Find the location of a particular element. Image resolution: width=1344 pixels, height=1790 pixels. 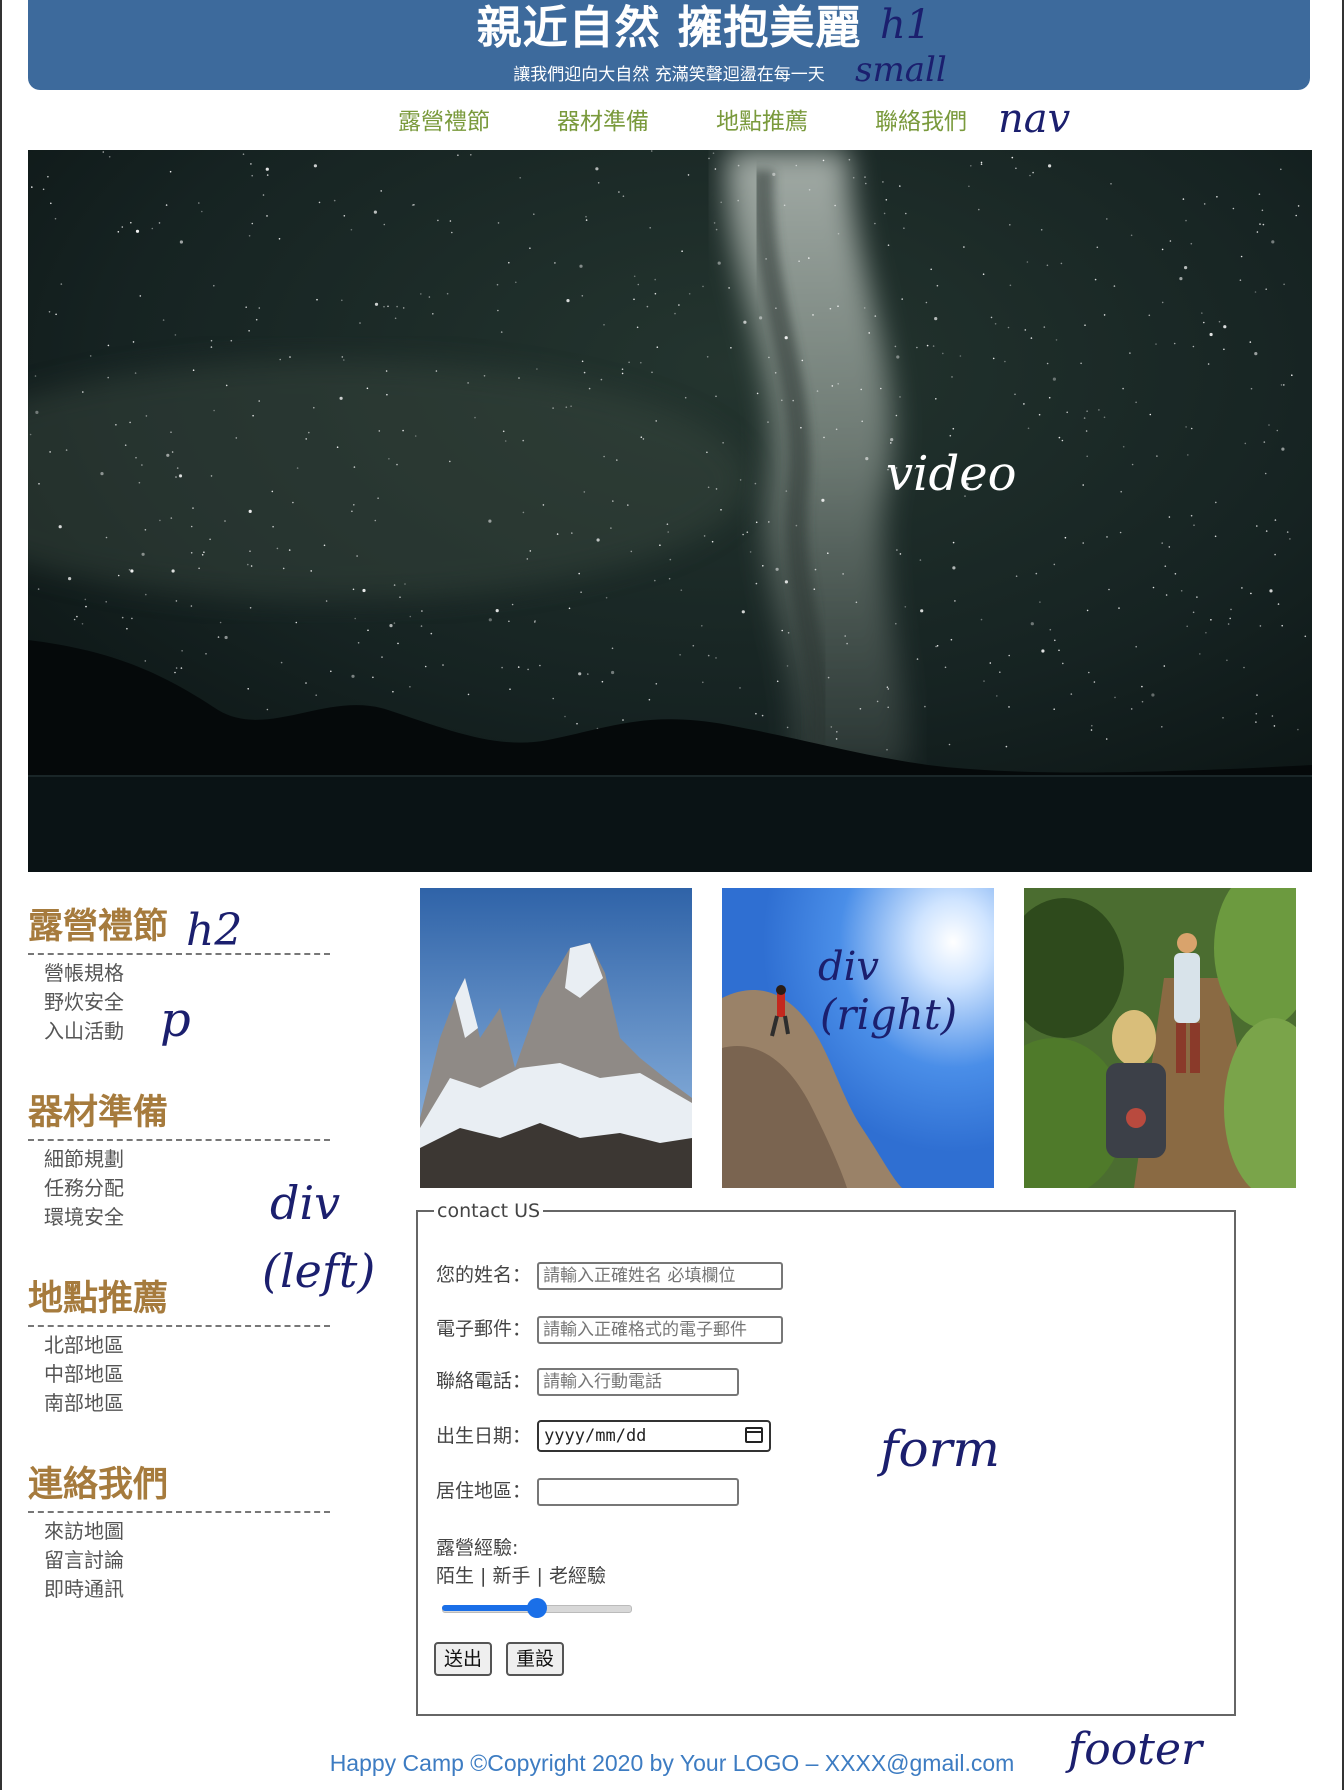

nav-link-contact: 聯絡我們 is located at coordinates (921, 122).